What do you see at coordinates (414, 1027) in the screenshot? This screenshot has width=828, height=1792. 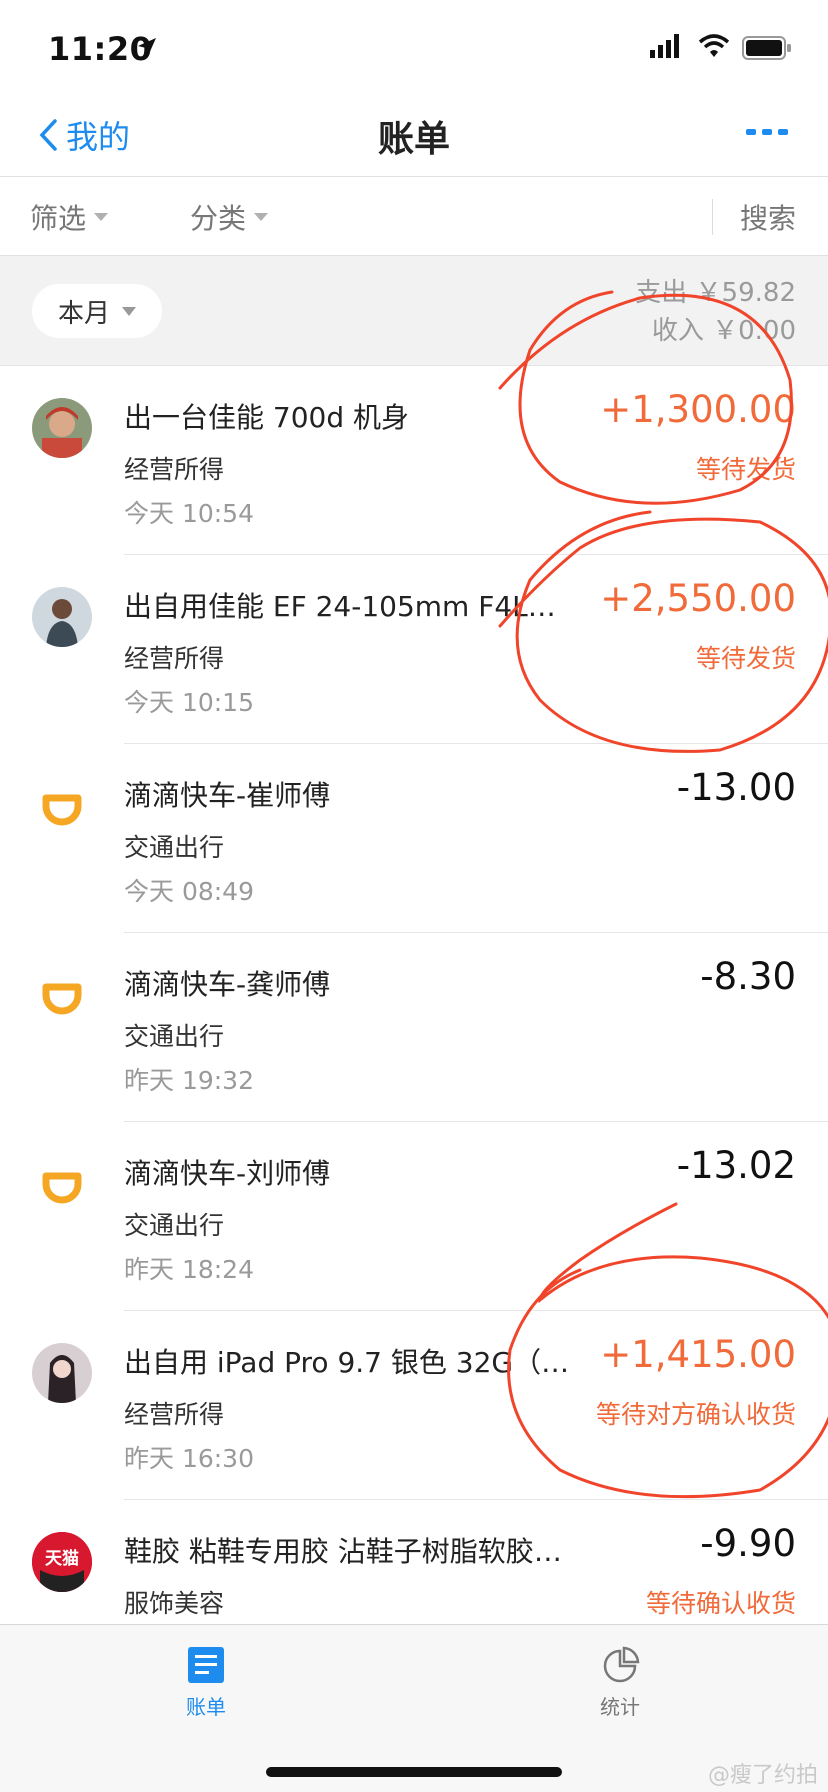 I see `transaction-row: 滴滴快车-龚师傅 交通出行 昨天 19:32 -8.30` at bounding box center [414, 1027].